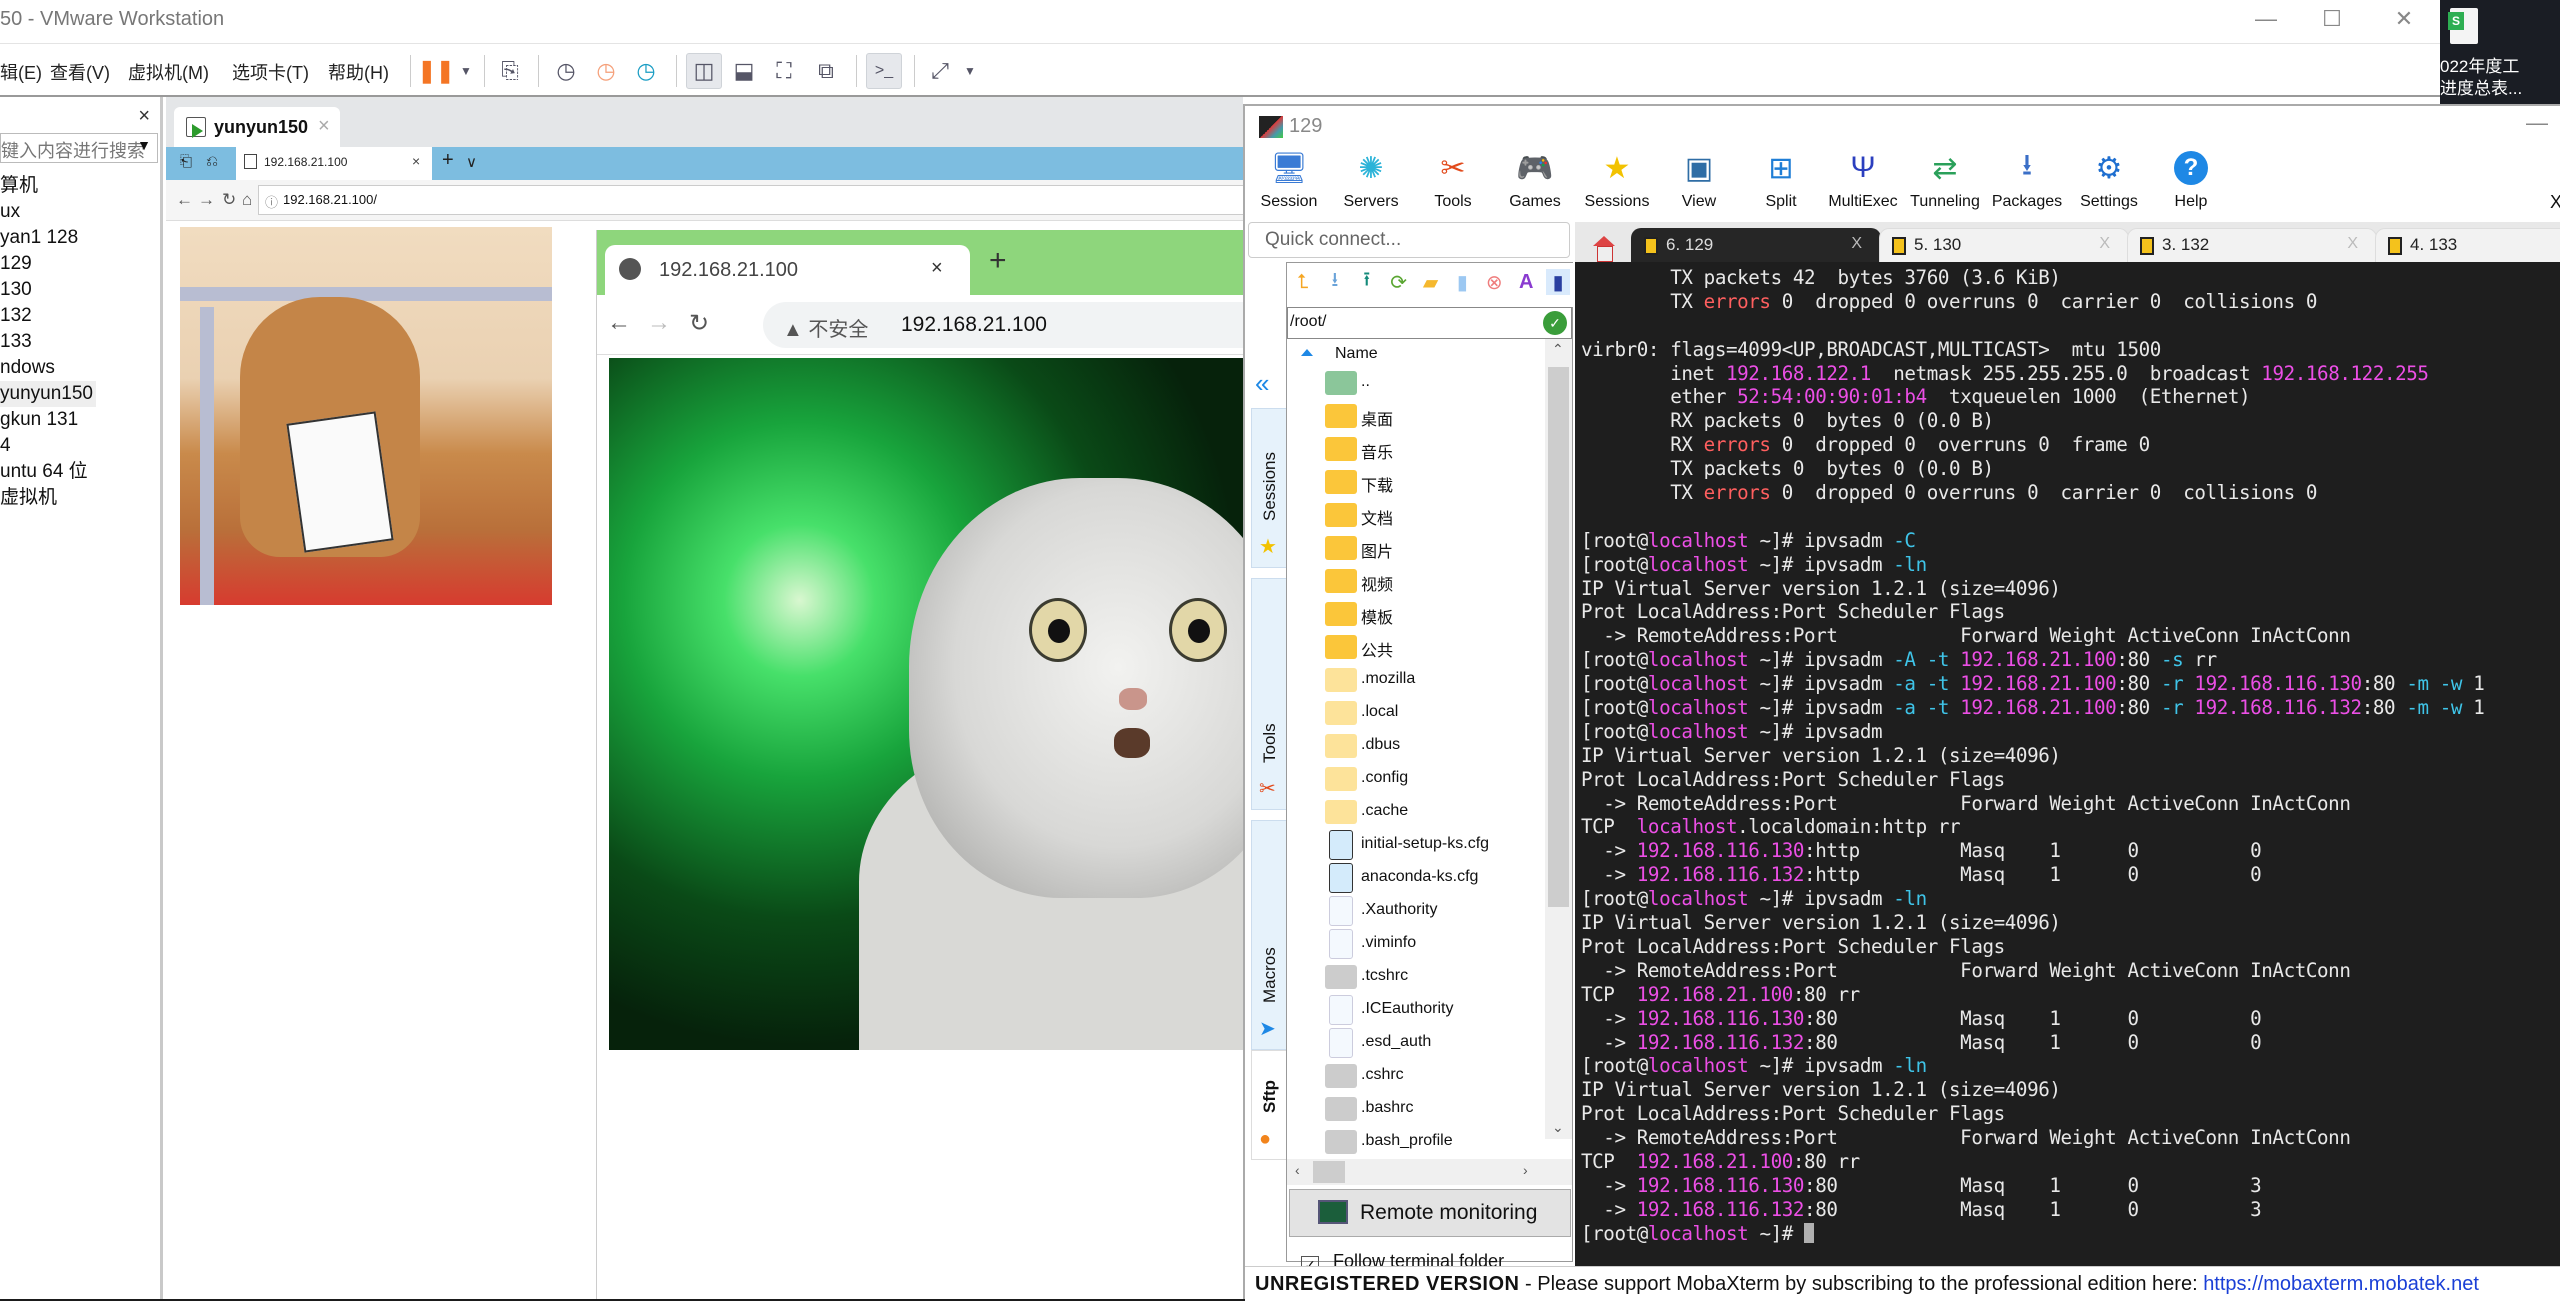 The width and height of the screenshot is (2560, 1301). I want to click on firefox-url-bar: ⓘ 192.168.21.100/, so click(753, 200).